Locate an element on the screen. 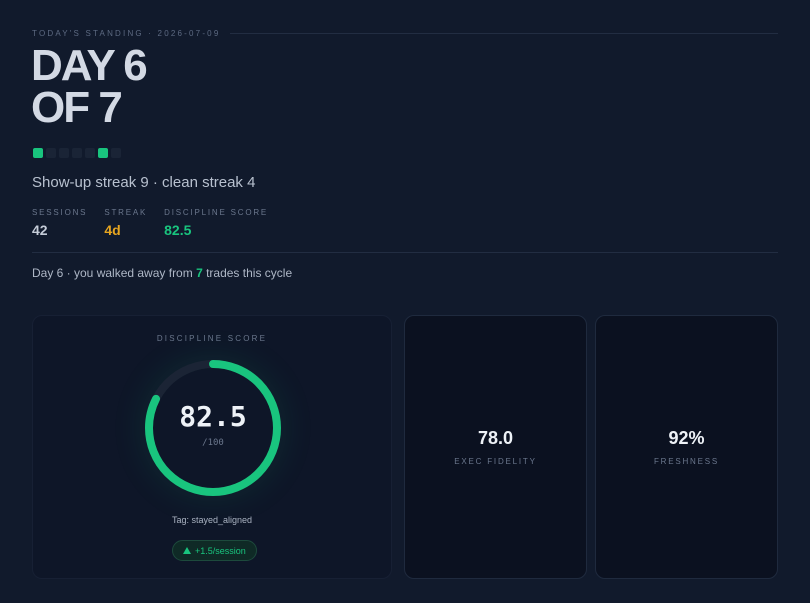 This screenshot has width=810, height=603. score-denominator: /100 is located at coordinates (213, 443).